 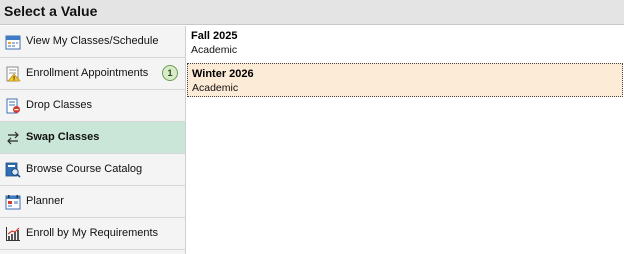 I want to click on sidebar-item-view-my-classes: View My Classes/Schedule, so click(x=92, y=42).